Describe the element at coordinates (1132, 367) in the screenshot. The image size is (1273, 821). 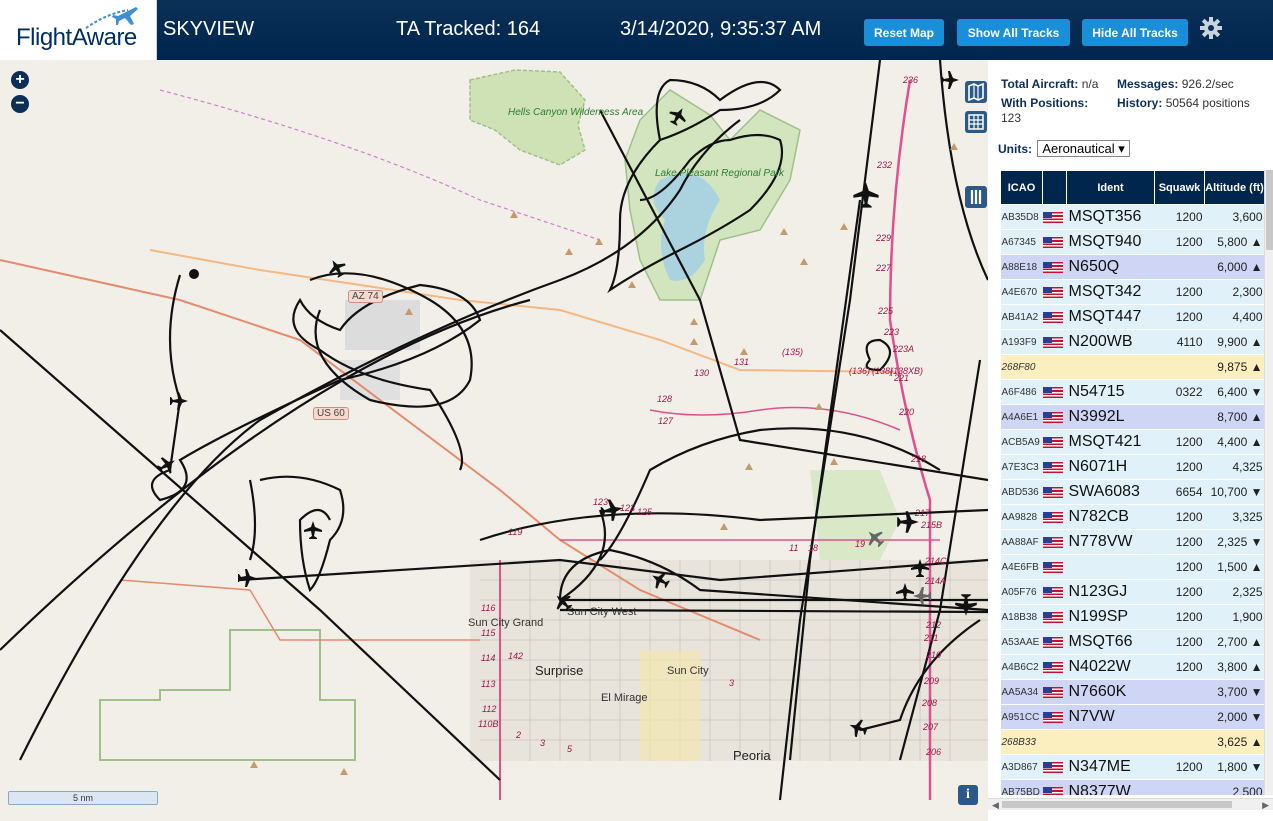
I see `table-row: 268F80 9,875 ▲` at that location.